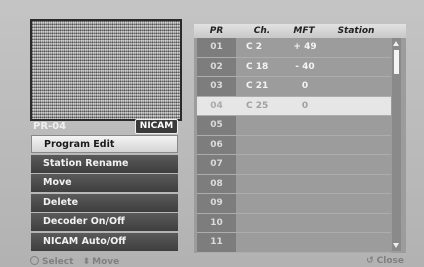  Describe the element at coordinates (104, 202) in the screenshot. I see `menu-item-delete: Delete` at that location.